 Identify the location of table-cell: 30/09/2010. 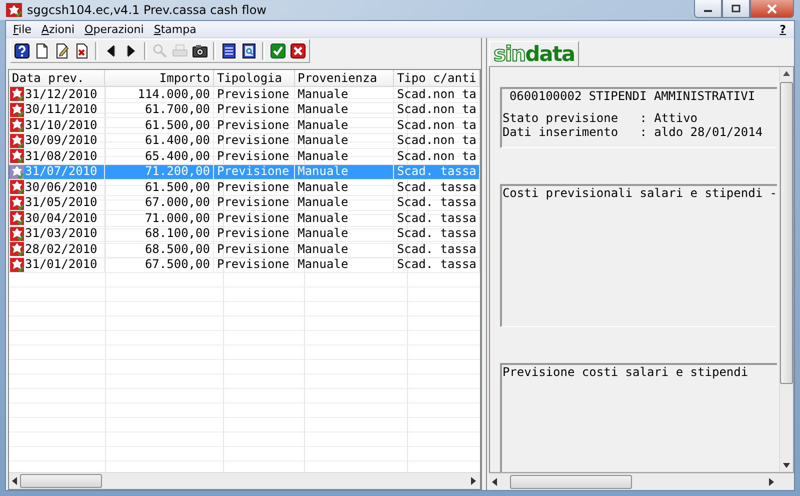
(61, 141).